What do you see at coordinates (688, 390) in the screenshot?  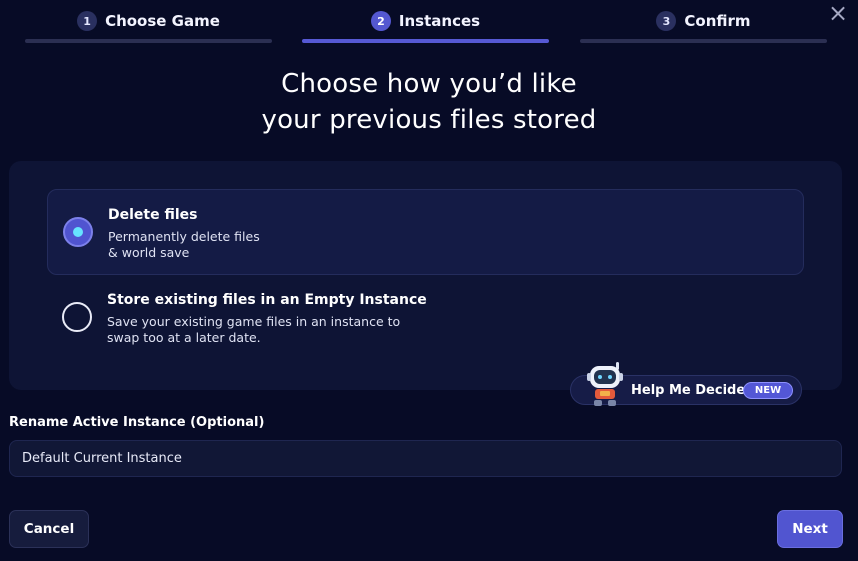 I see `help-label: Help Me Decide` at bounding box center [688, 390].